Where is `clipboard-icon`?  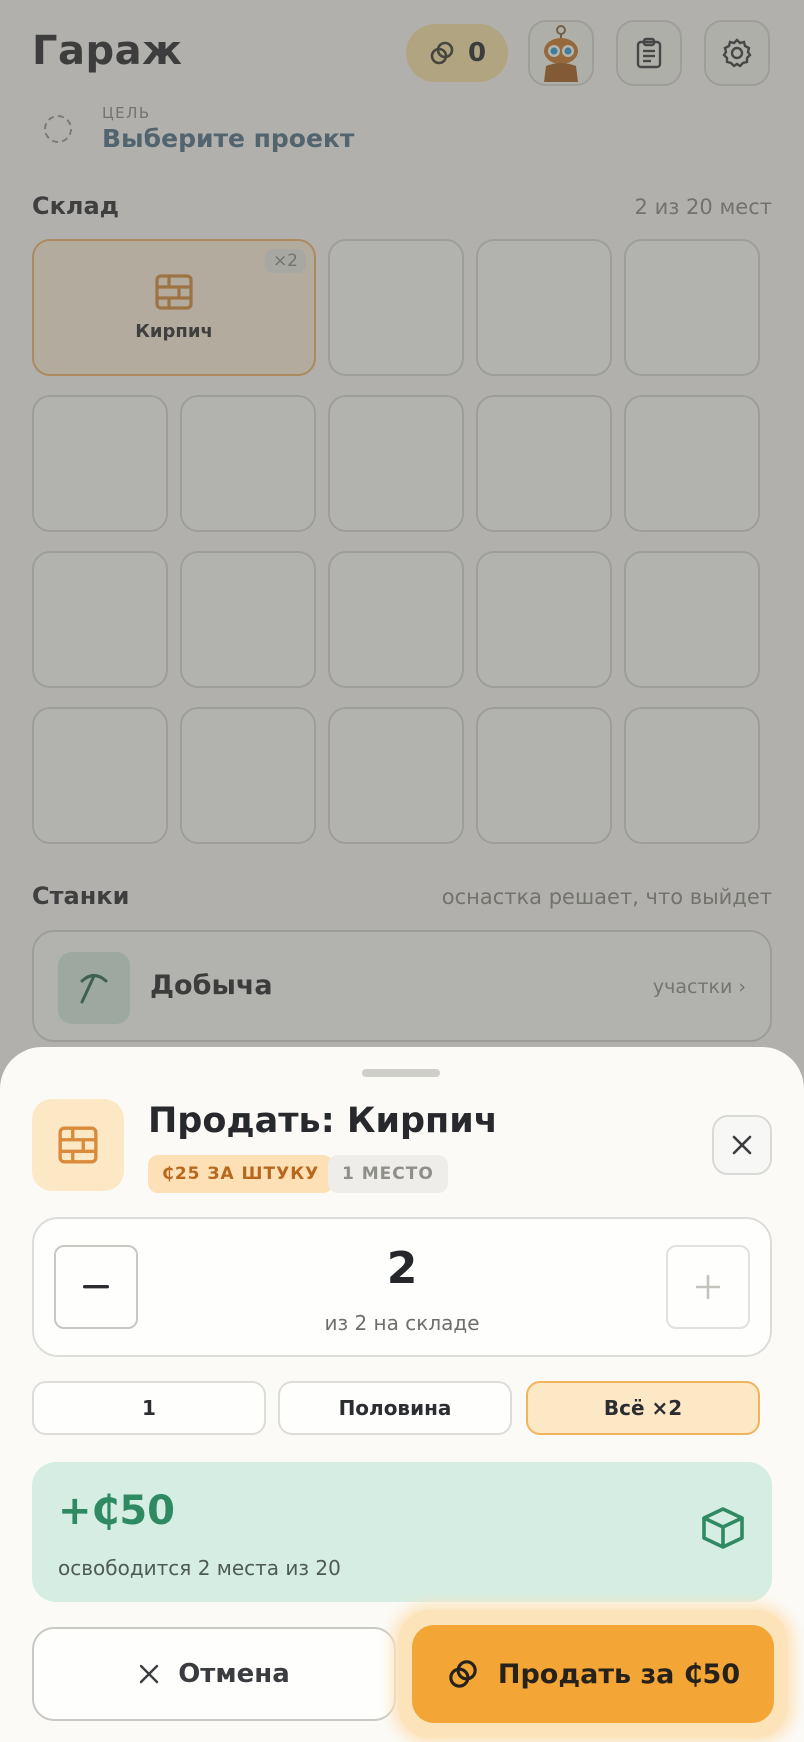
clipboard-icon is located at coordinates (649, 53).